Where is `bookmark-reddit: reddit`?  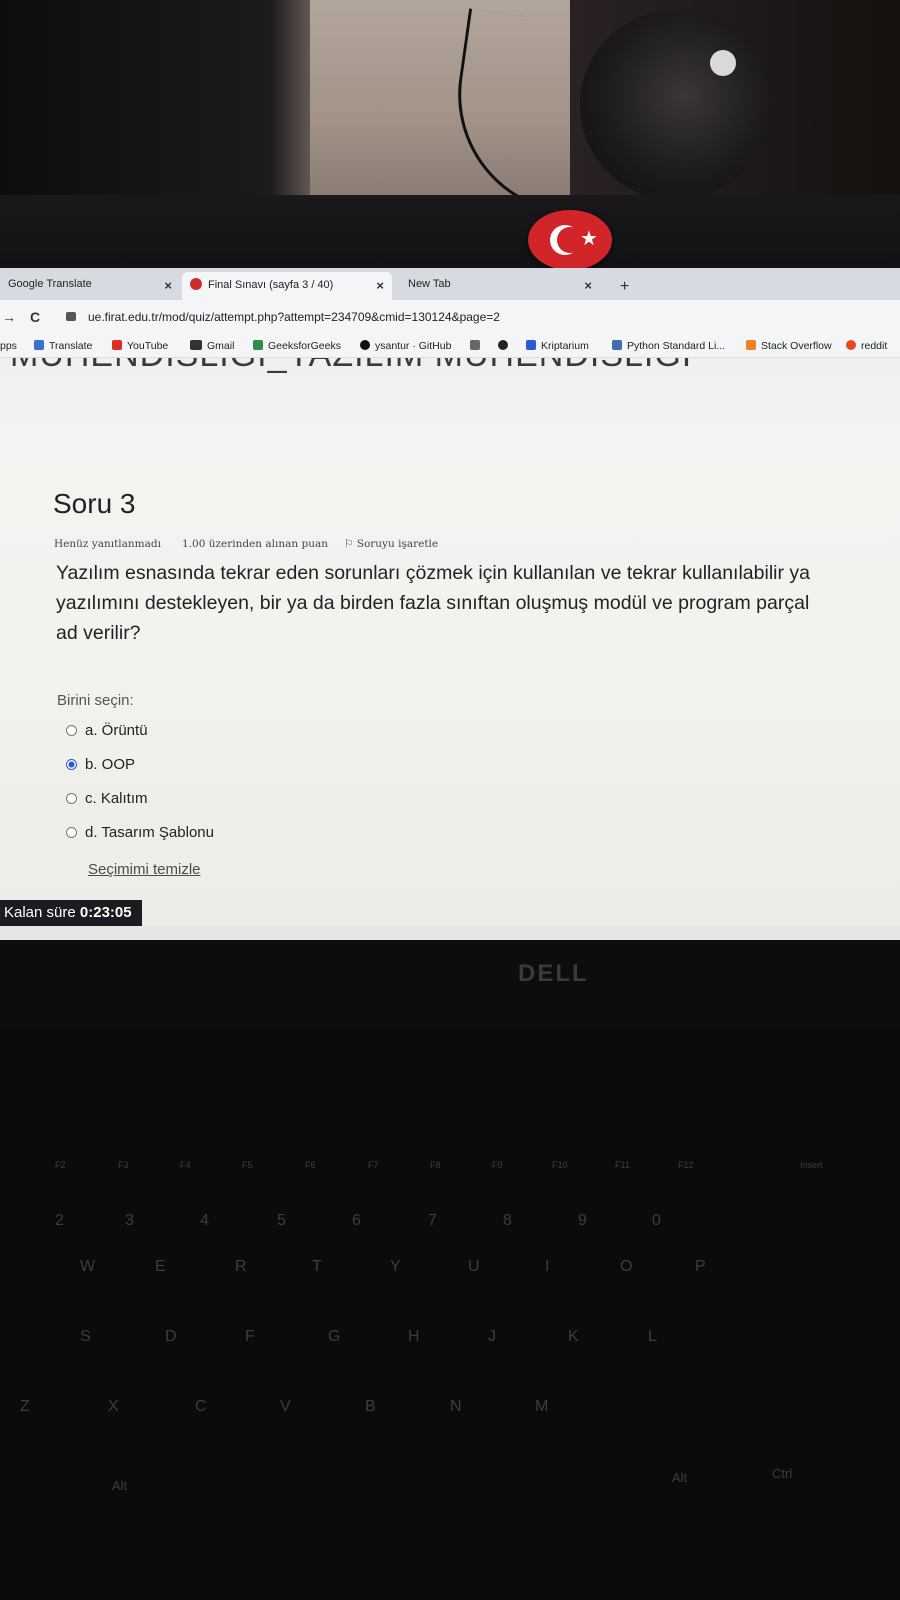
bookmark-reddit: reddit is located at coordinates (866, 346).